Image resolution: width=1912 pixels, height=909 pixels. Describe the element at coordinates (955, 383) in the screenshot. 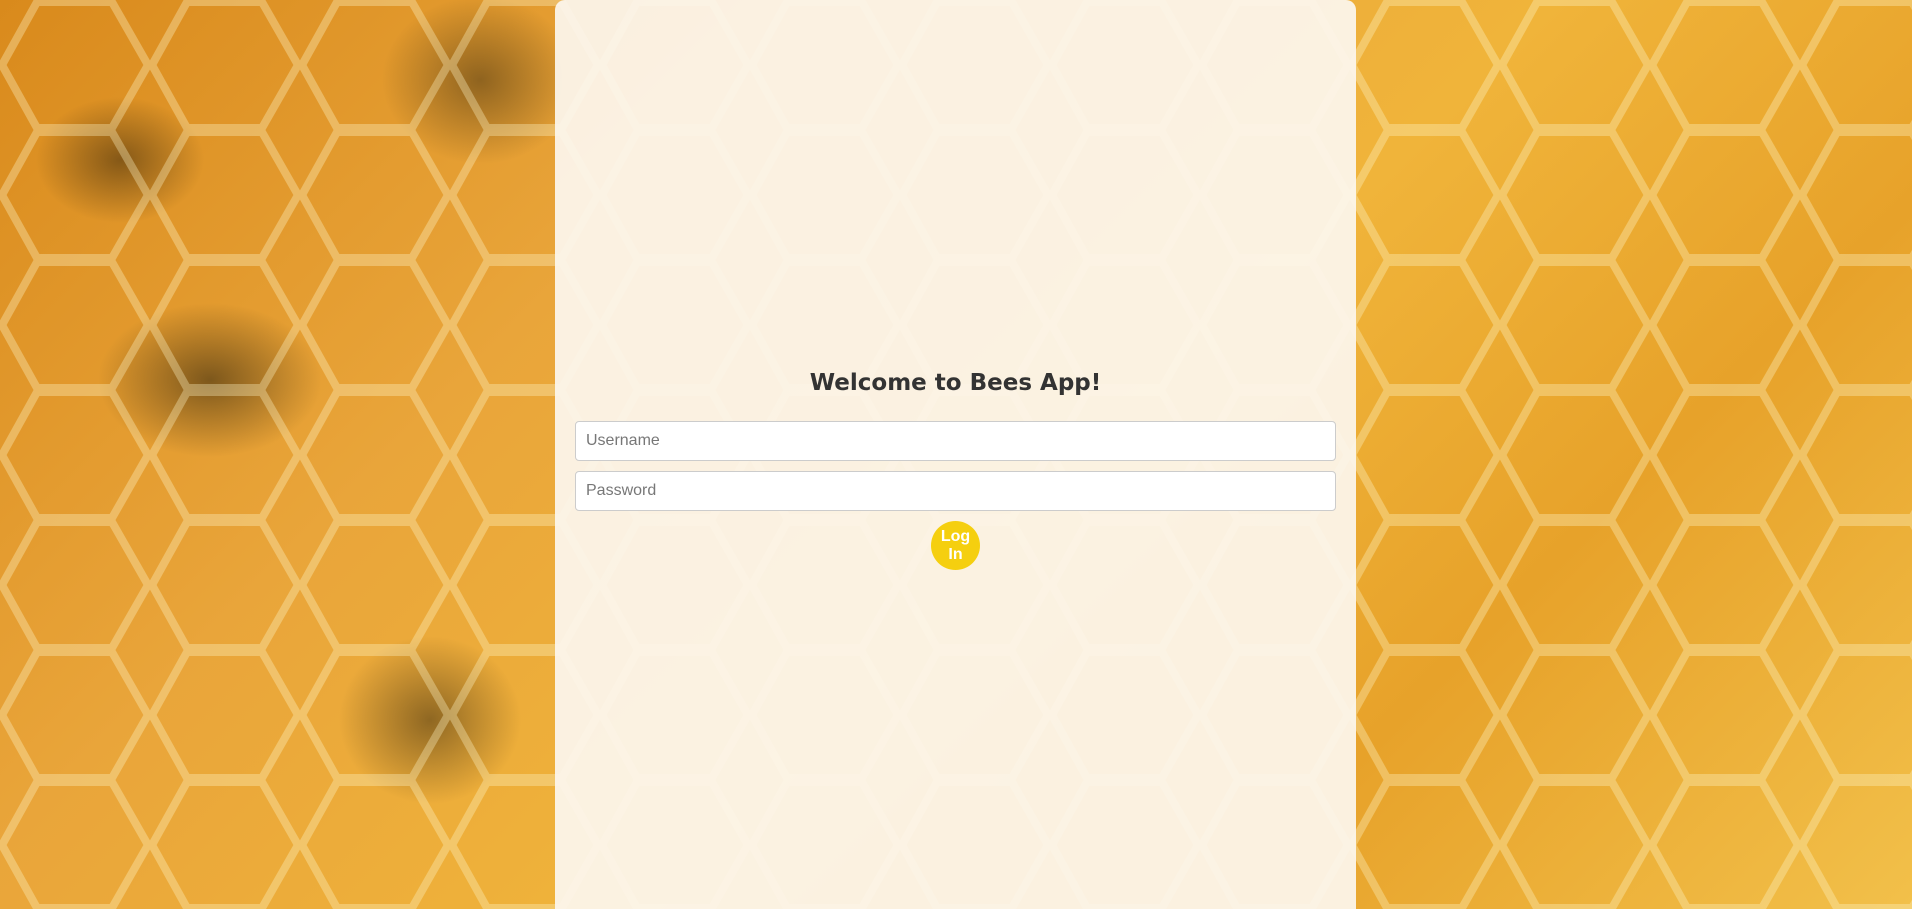

I see `page-title: Welcome to Bees App!` at that location.